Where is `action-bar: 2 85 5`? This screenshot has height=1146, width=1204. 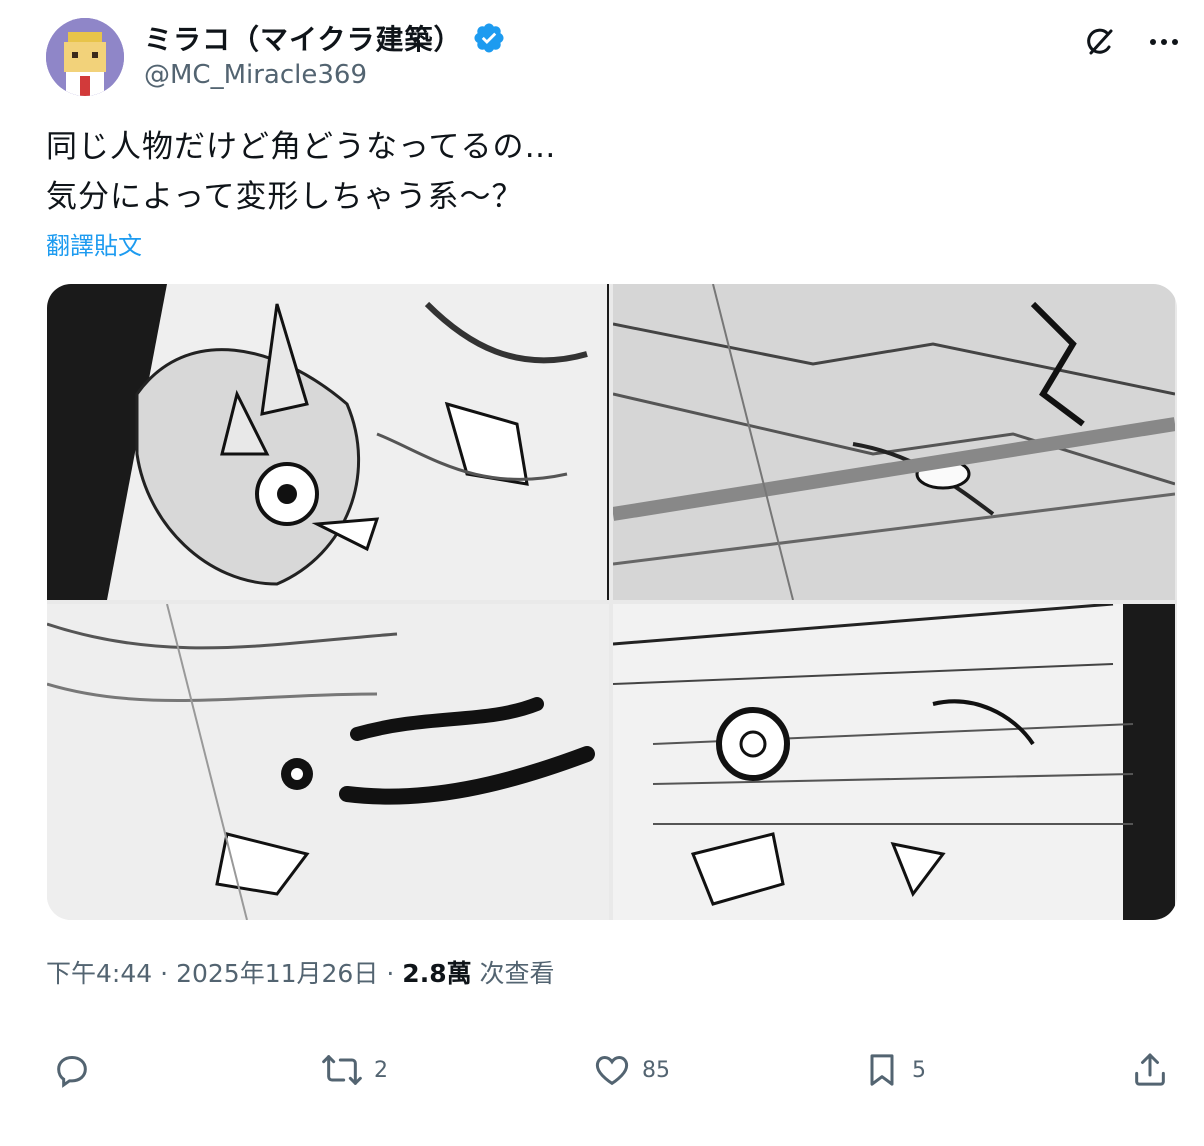 action-bar: 2 85 5 is located at coordinates (612, 1076).